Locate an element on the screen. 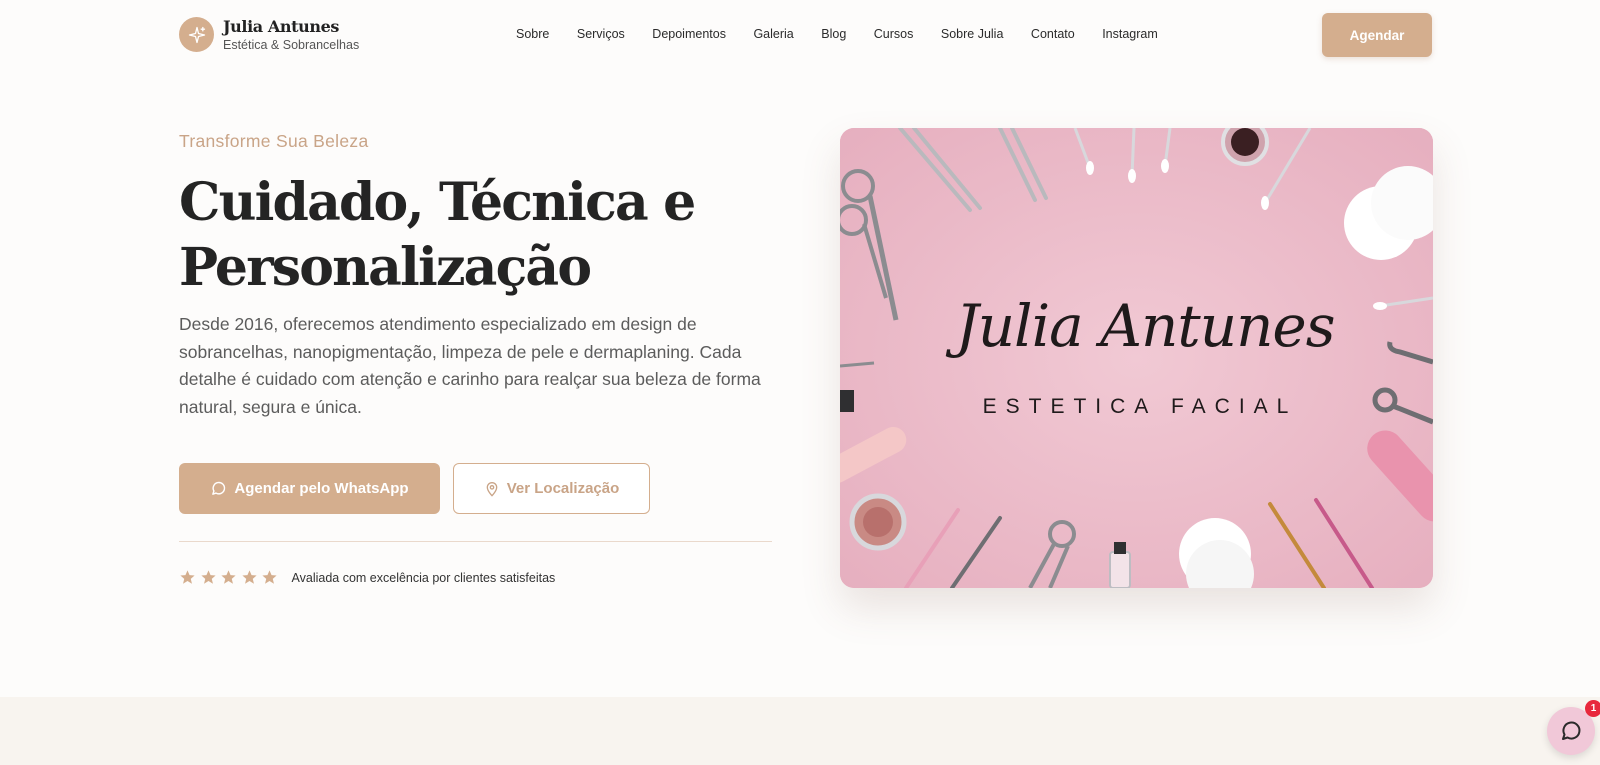 Image resolution: width=1600 pixels, height=765 pixels. map-pin-icon is located at coordinates (492, 489).